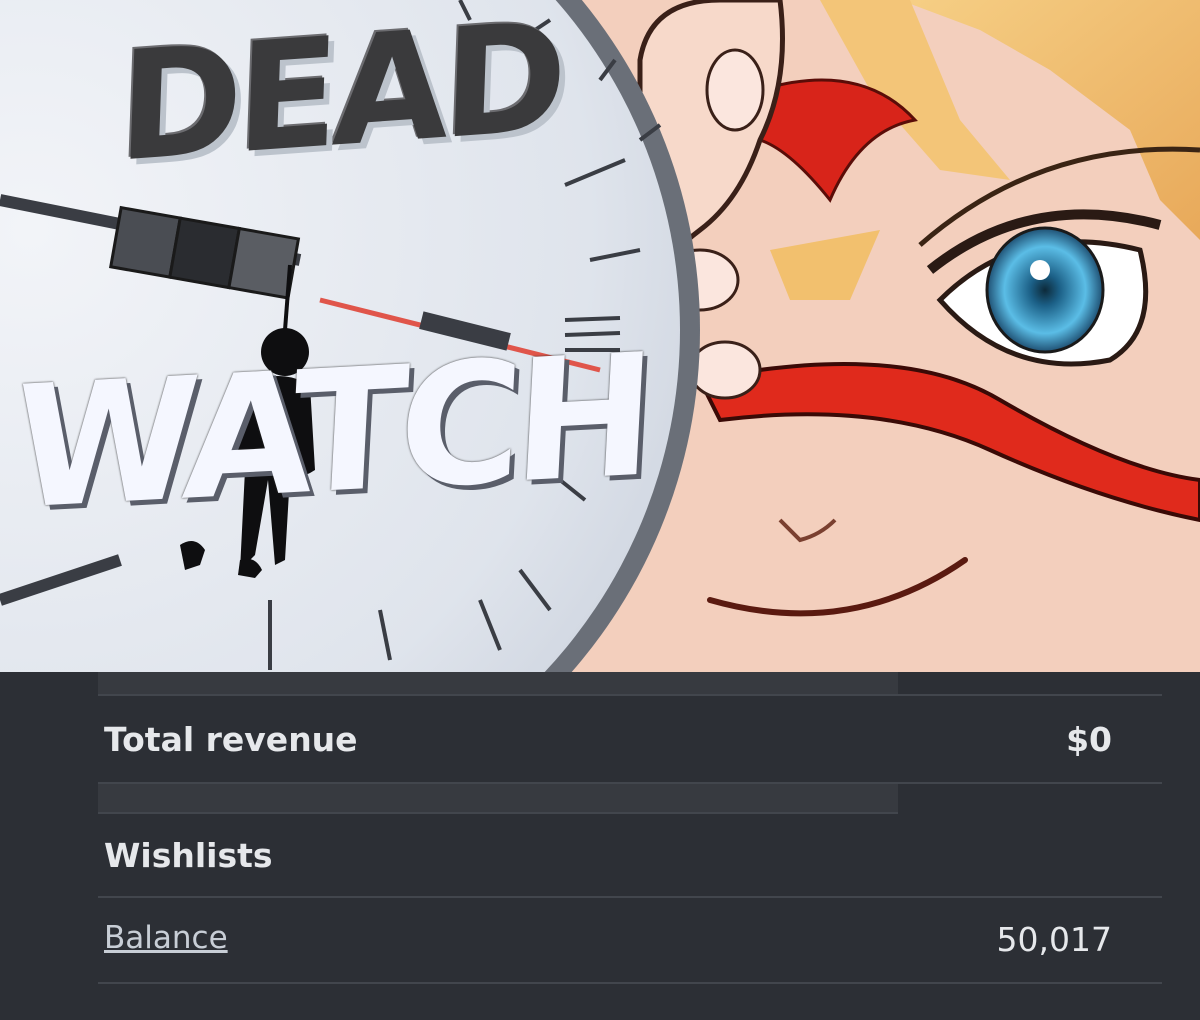 Image resolution: width=1200 pixels, height=1020 pixels. What do you see at coordinates (1054, 939) in the screenshot?
I see `balance-value: 50,017` at bounding box center [1054, 939].